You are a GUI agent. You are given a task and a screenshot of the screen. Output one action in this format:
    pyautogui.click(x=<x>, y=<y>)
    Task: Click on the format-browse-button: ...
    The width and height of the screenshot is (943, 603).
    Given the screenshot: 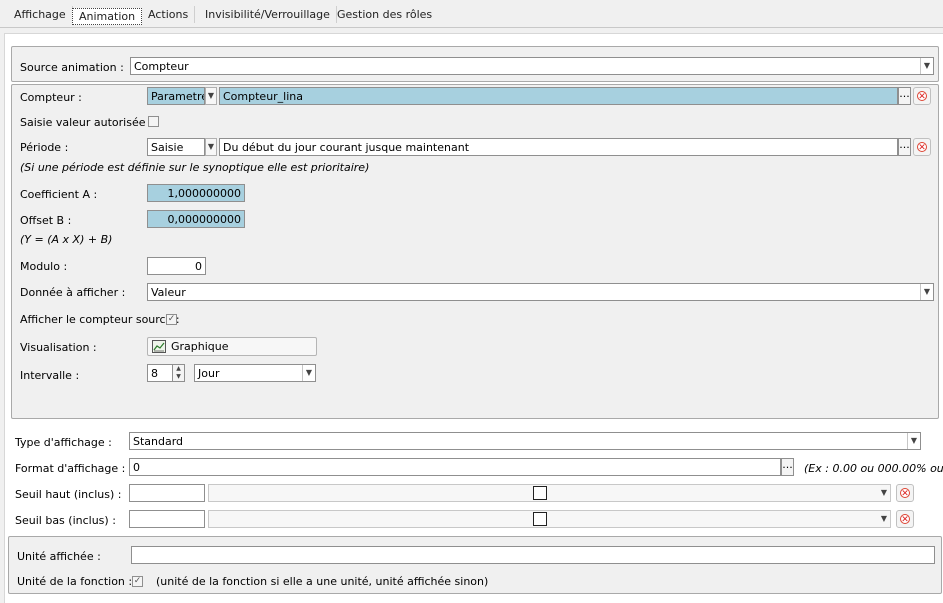 What is the action you would take?
    pyautogui.click(x=787, y=467)
    